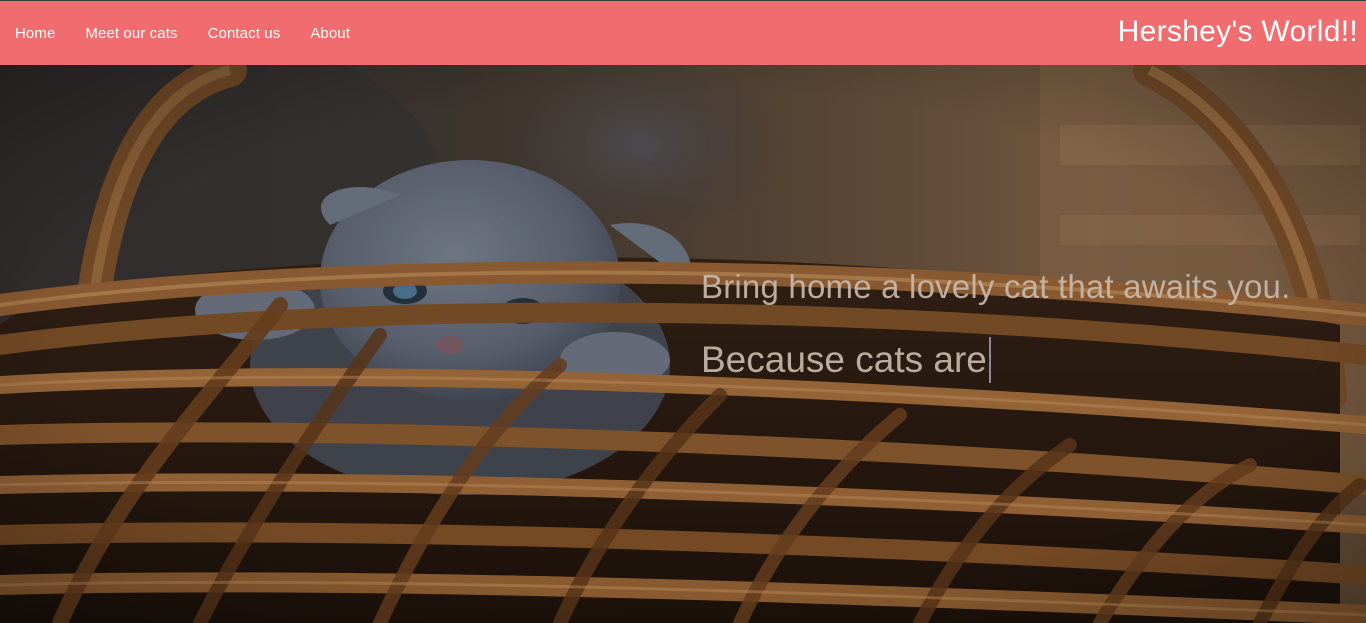 The height and width of the screenshot is (623, 1366). Describe the element at coordinates (197, 33) in the screenshot. I see `nav-links: Home Meet our cats Contact us About` at that location.